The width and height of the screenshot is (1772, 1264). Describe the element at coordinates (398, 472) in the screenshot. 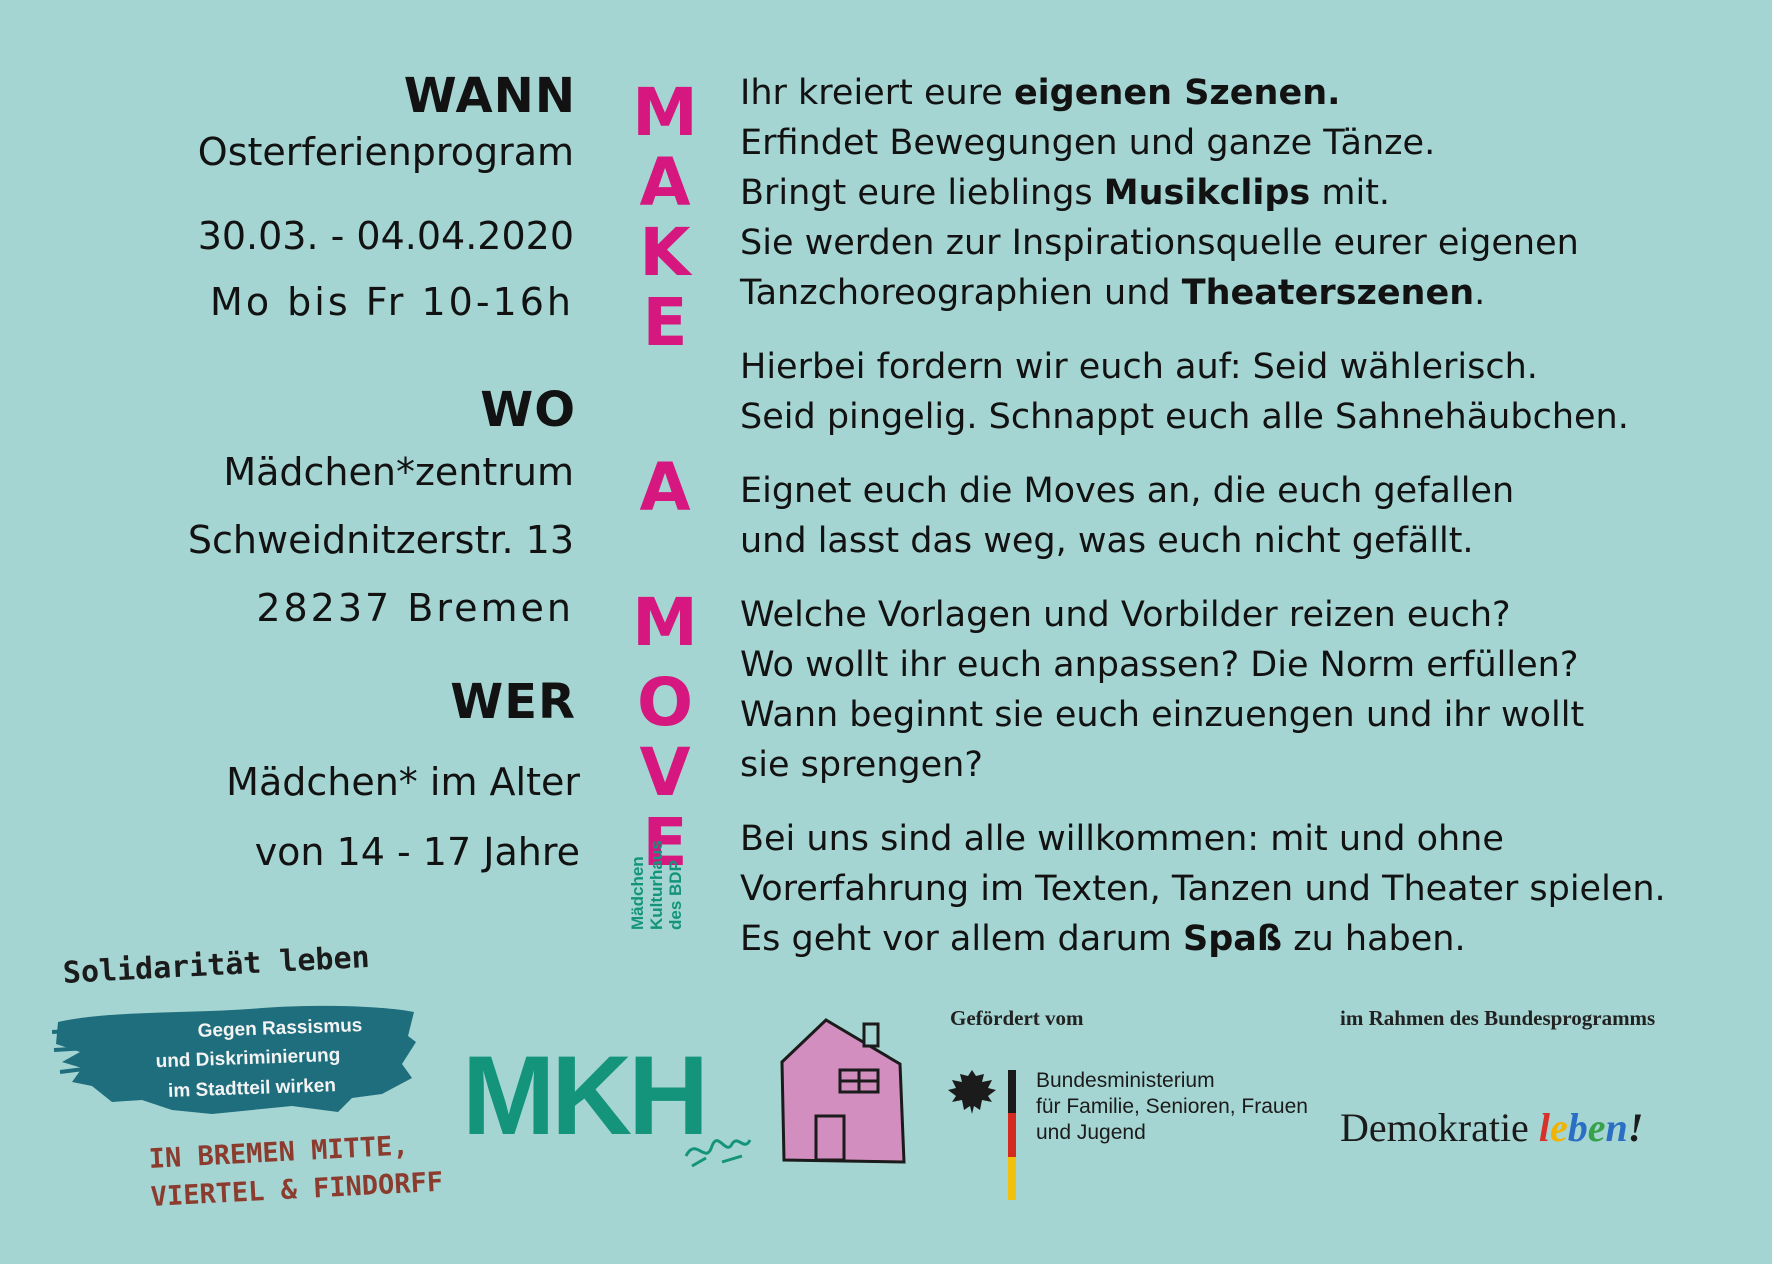

I see `wo-line-1: Mädchen*zentrum` at that location.